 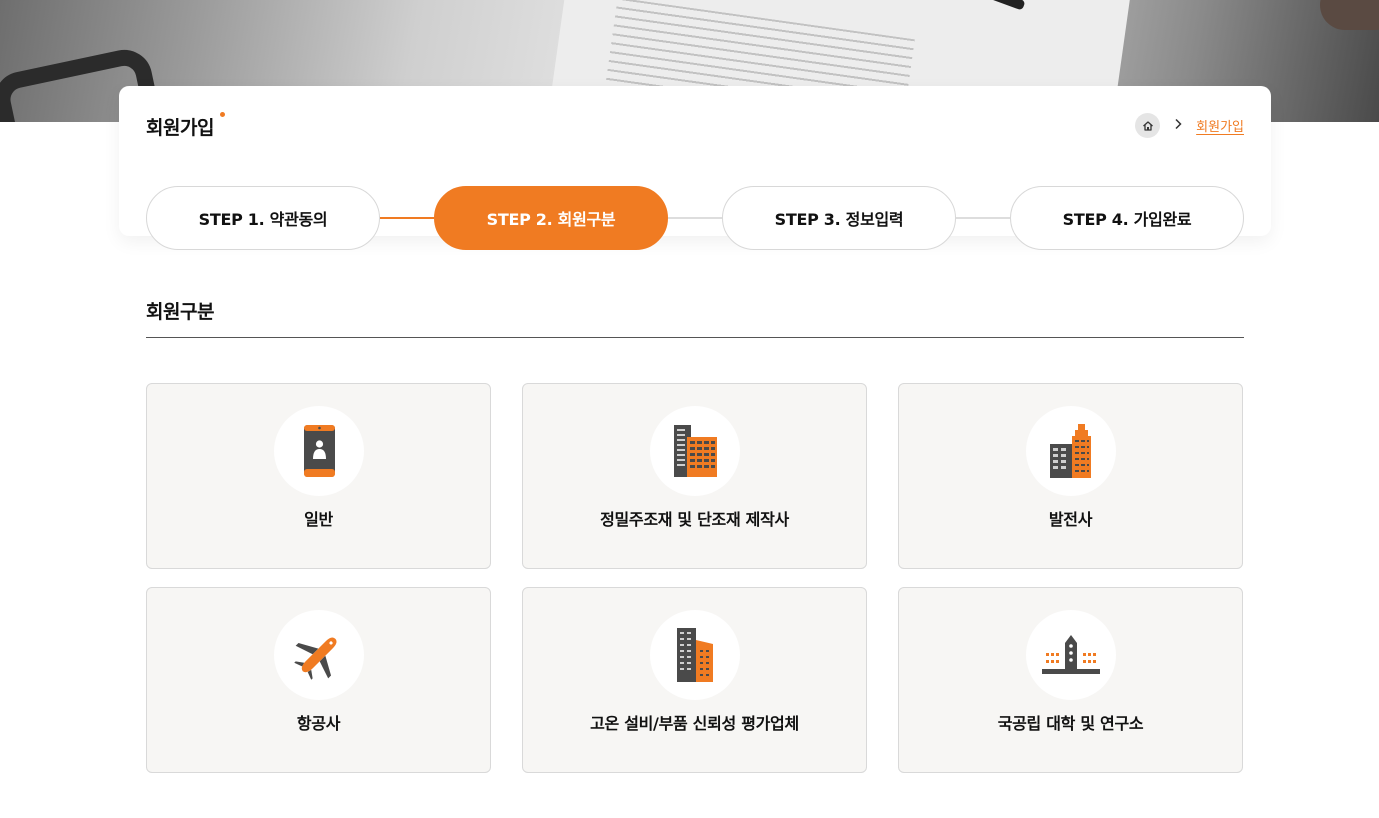 I want to click on page-title: 회원가입, so click(x=180, y=128).